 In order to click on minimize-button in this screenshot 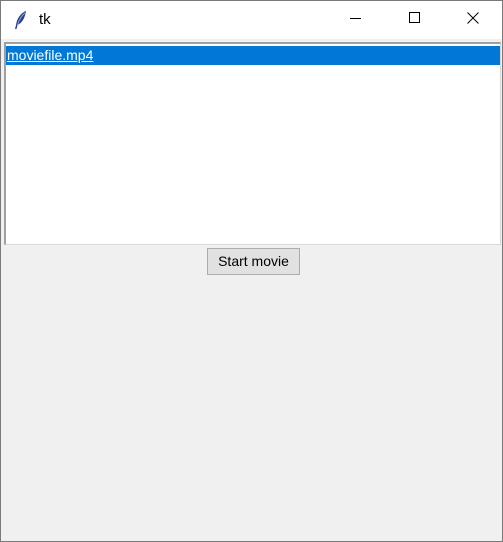, I will do `click(356, 20)`.